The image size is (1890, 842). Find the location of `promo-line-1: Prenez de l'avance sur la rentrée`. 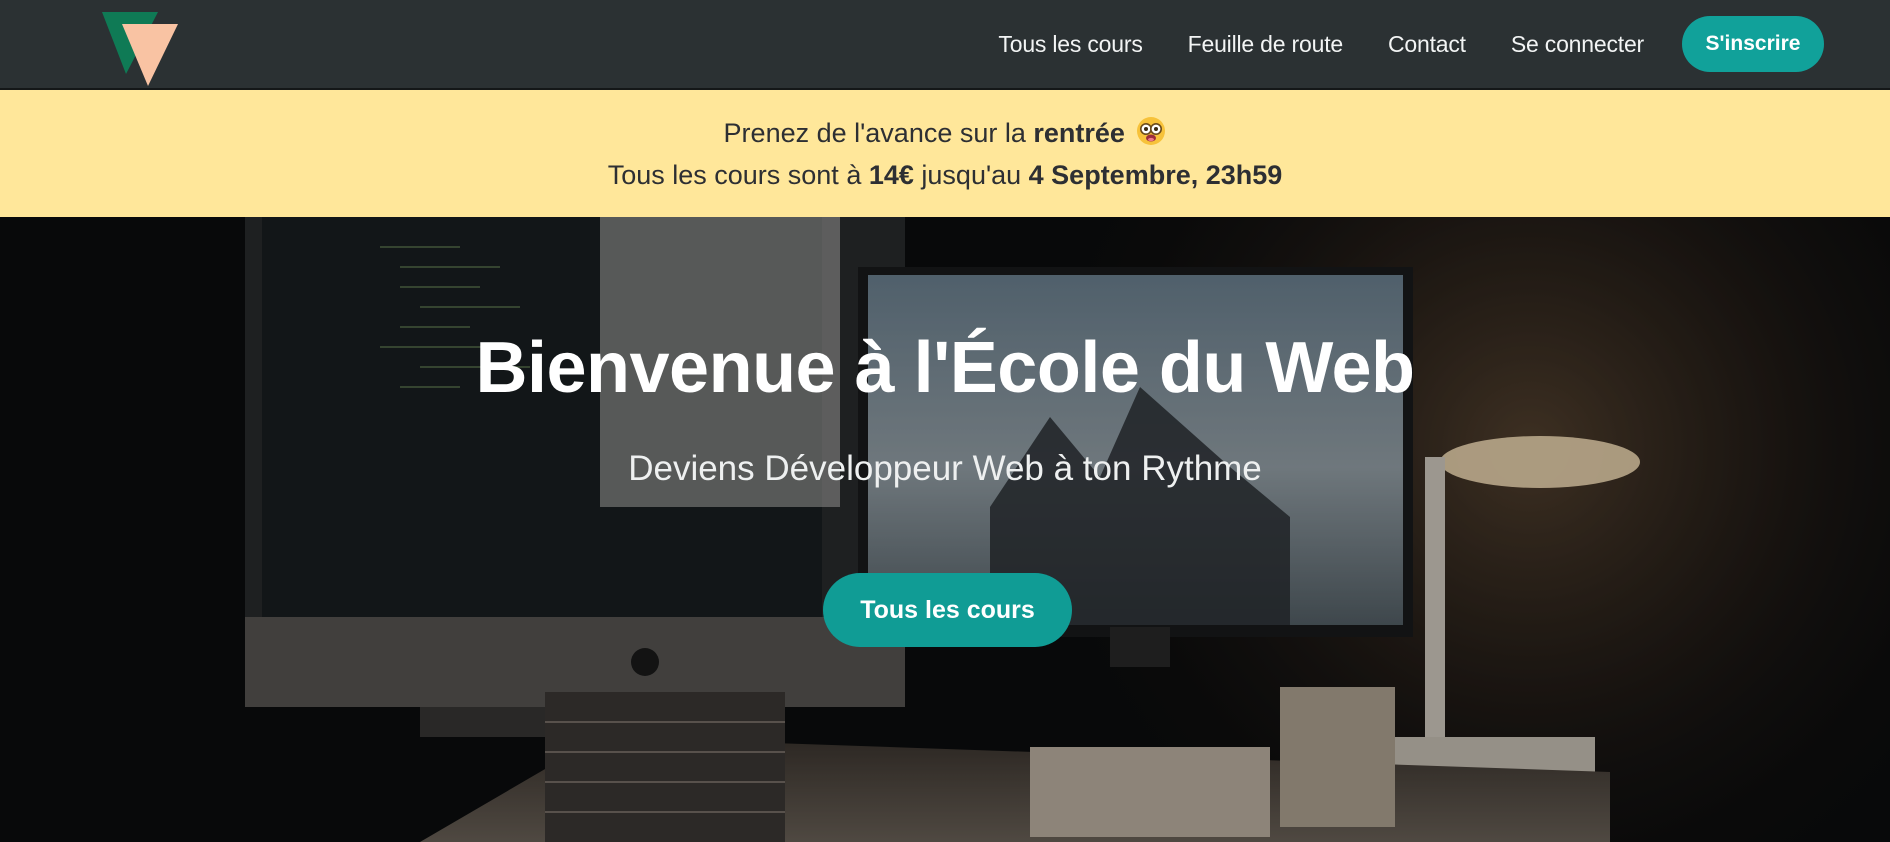

promo-line-1: Prenez de l'avance sur la rentrée is located at coordinates (945, 133).